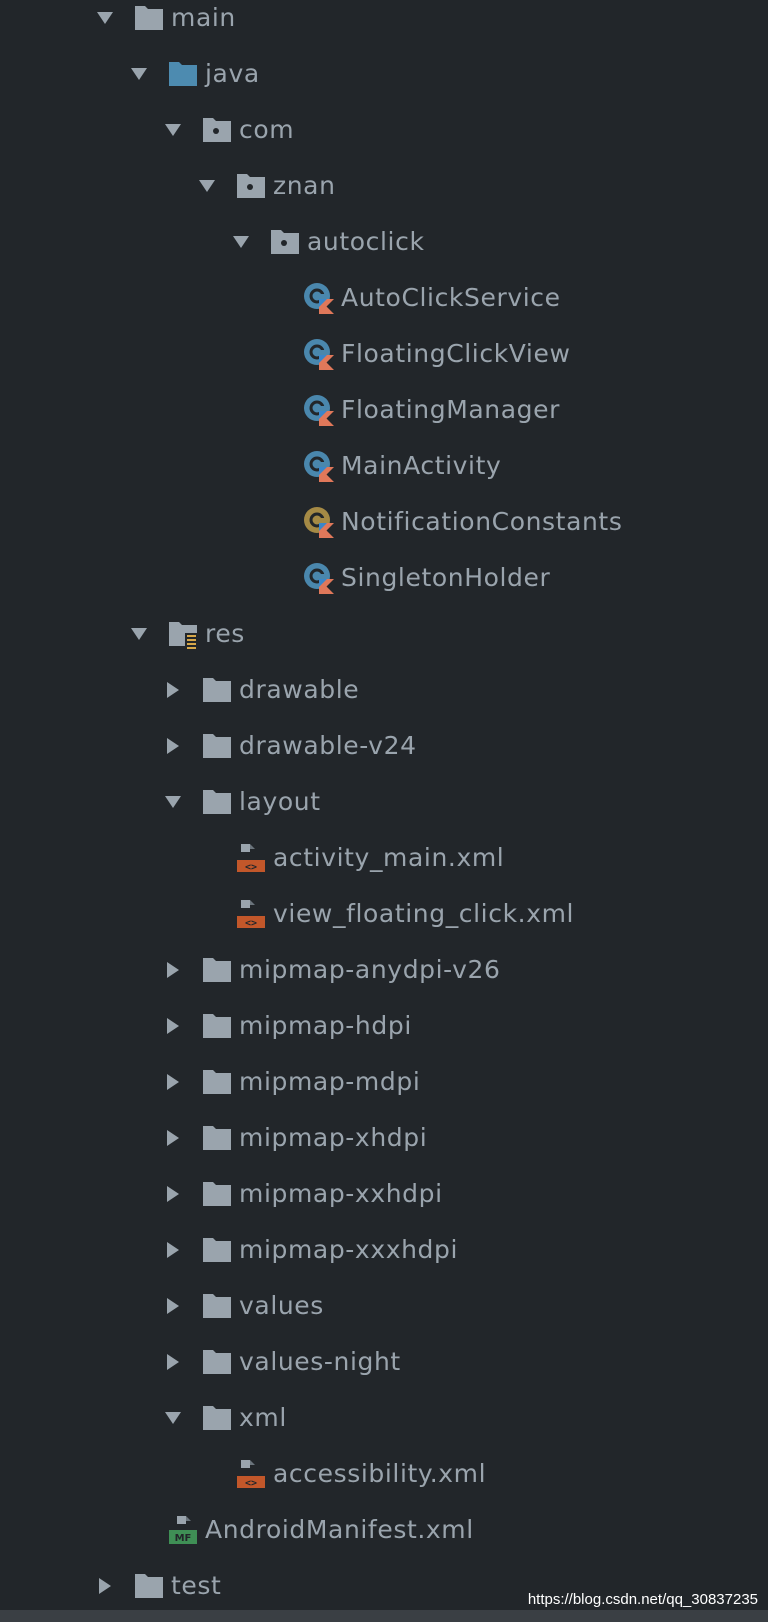  What do you see at coordinates (384, 1306) in the screenshot?
I see `tree-item-values: values` at bounding box center [384, 1306].